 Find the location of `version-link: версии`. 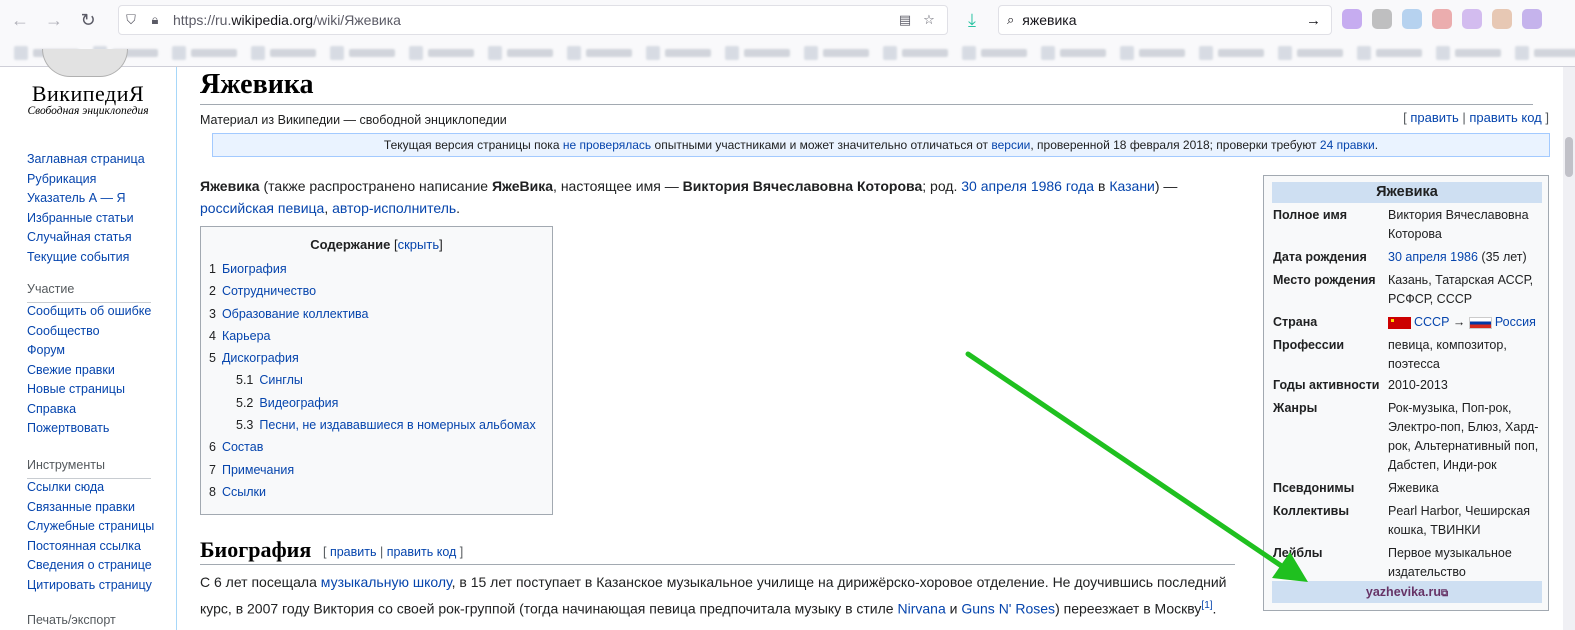

version-link: версии is located at coordinates (1010, 145).